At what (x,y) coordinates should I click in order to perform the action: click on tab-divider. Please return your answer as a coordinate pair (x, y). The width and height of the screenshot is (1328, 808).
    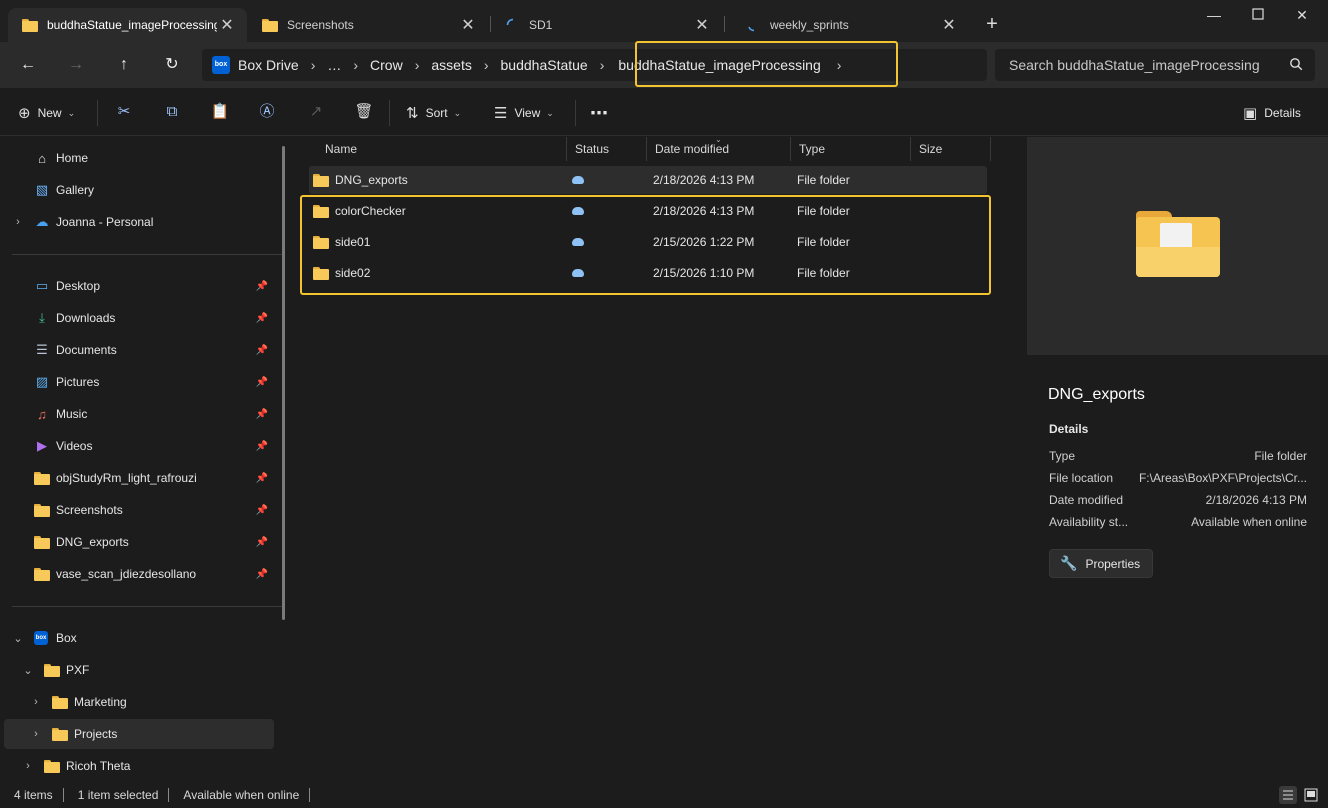
    Looking at the image, I should click on (724, 24).